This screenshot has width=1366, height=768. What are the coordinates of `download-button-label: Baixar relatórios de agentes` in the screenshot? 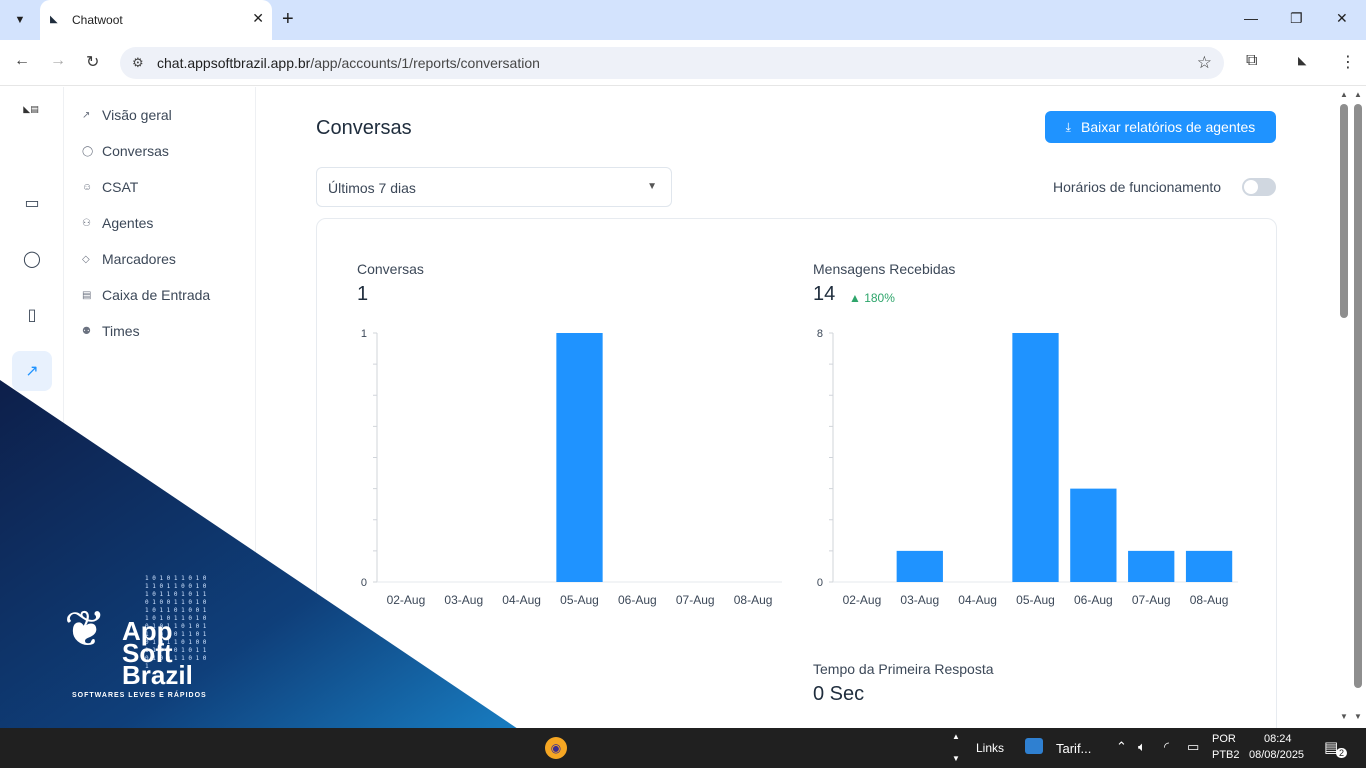 It's located at (1168, 127).